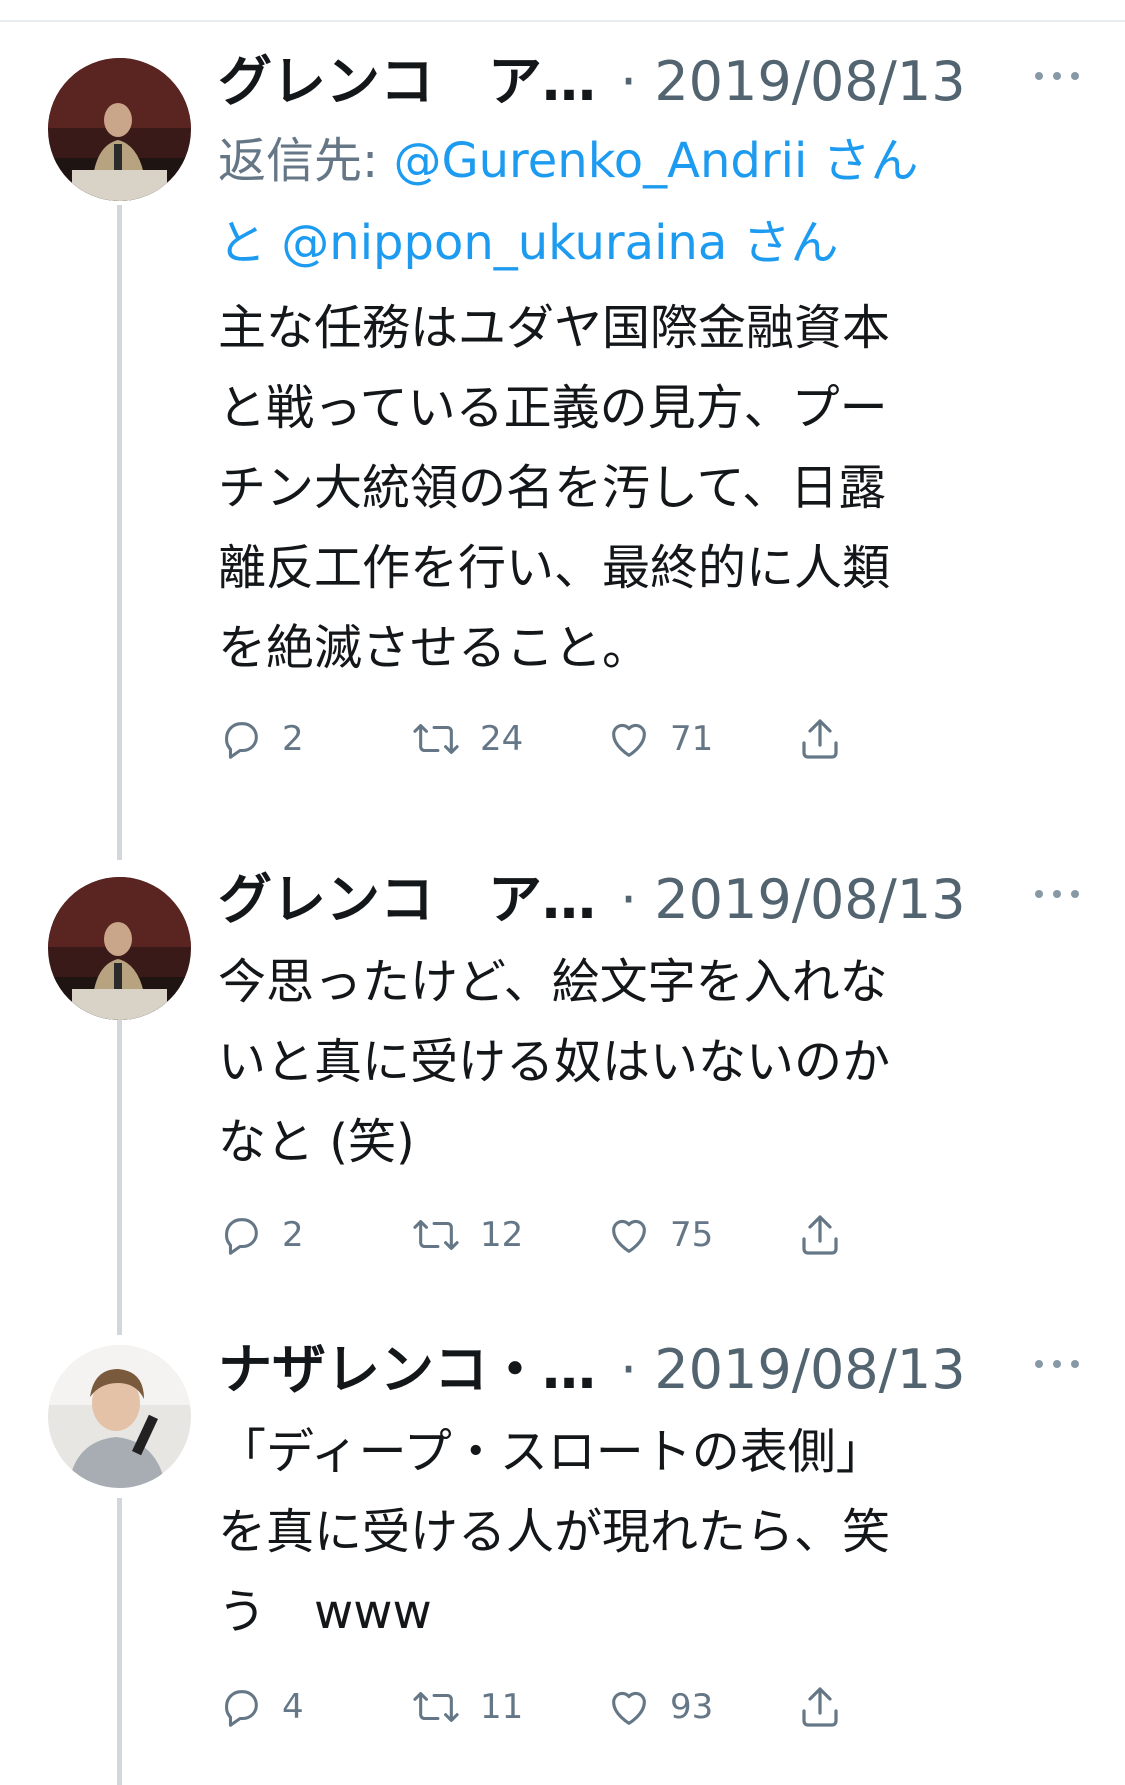  What do you see at coordinates (434, 648) in the screenshot?
I see `text-line: を絶滅させること。` at bounding box center [434, 648].